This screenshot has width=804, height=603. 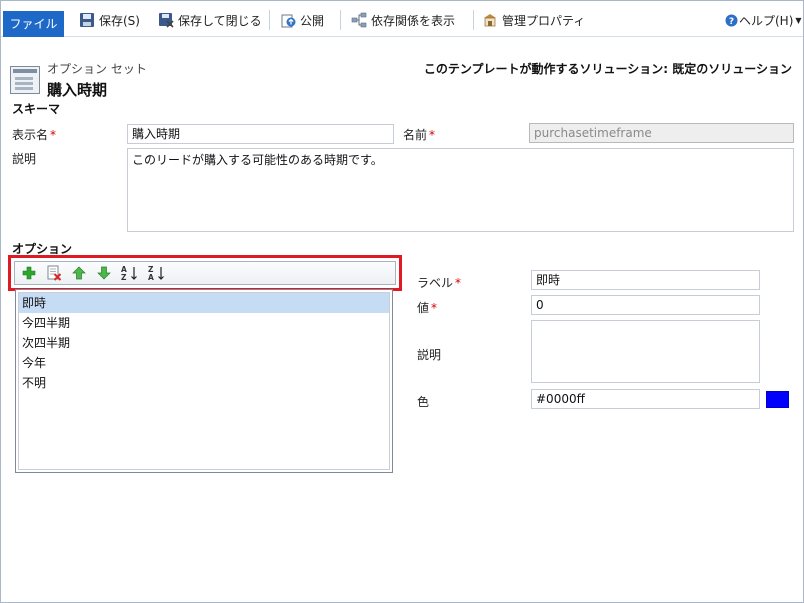 I want to click on save-close-icon, so click(x=166, y=20).